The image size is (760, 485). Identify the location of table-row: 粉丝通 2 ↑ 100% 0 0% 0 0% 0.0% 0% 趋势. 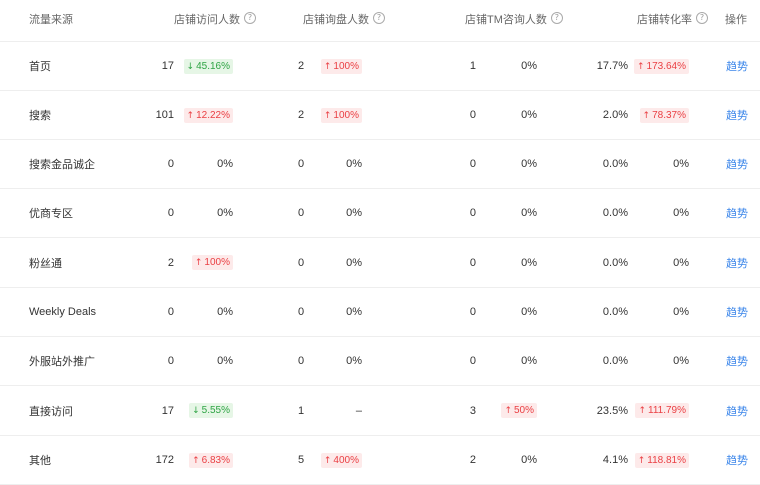
(380, 263).